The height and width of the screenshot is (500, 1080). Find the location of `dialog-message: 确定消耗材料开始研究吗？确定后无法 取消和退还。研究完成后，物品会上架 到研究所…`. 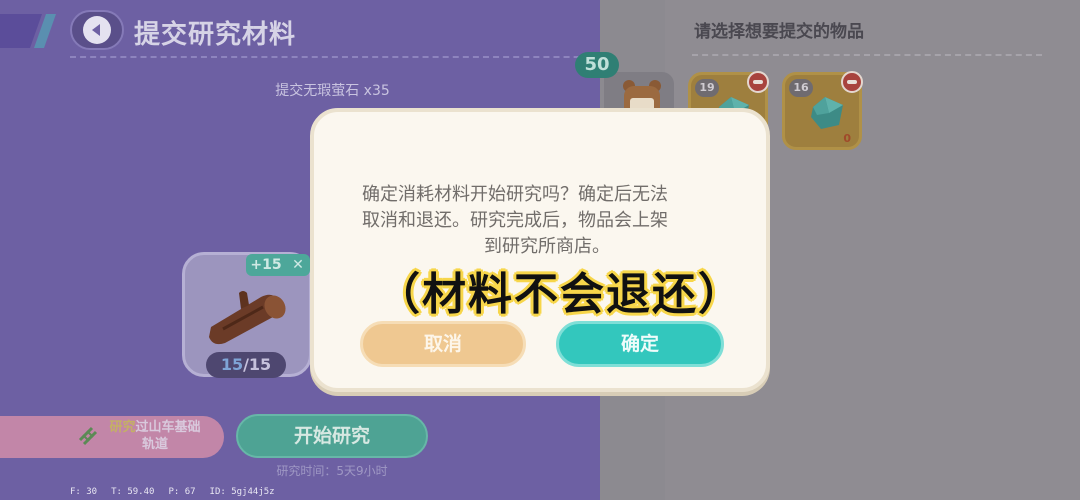

dialog-message: 确定消耗材料开始研究吗？确定后无法 取消和退还。研究完成后，物品会上架 到研究所… is located at coordinates (547, 221).